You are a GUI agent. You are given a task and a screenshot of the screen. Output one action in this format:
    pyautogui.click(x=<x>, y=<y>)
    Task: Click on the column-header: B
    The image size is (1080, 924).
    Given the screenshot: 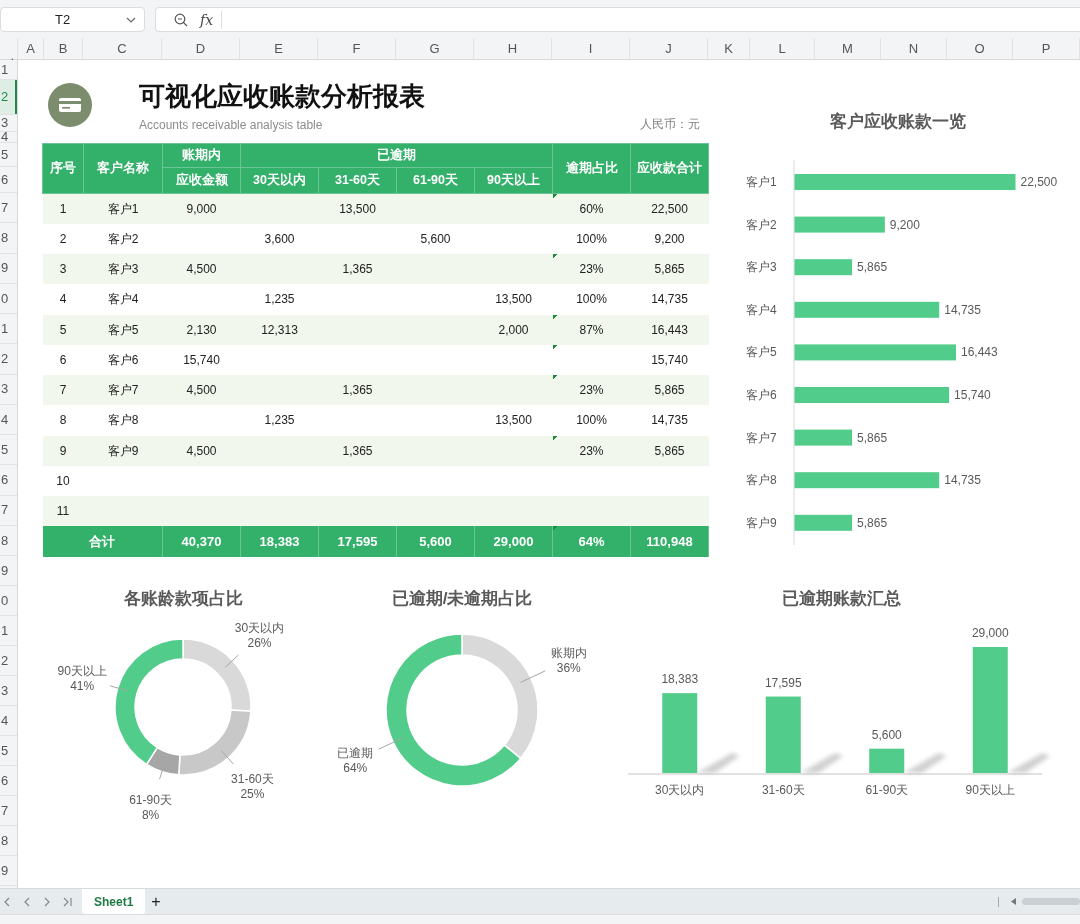 What is the action you would take?
    pyautogui.click(x=63, y=48)
    